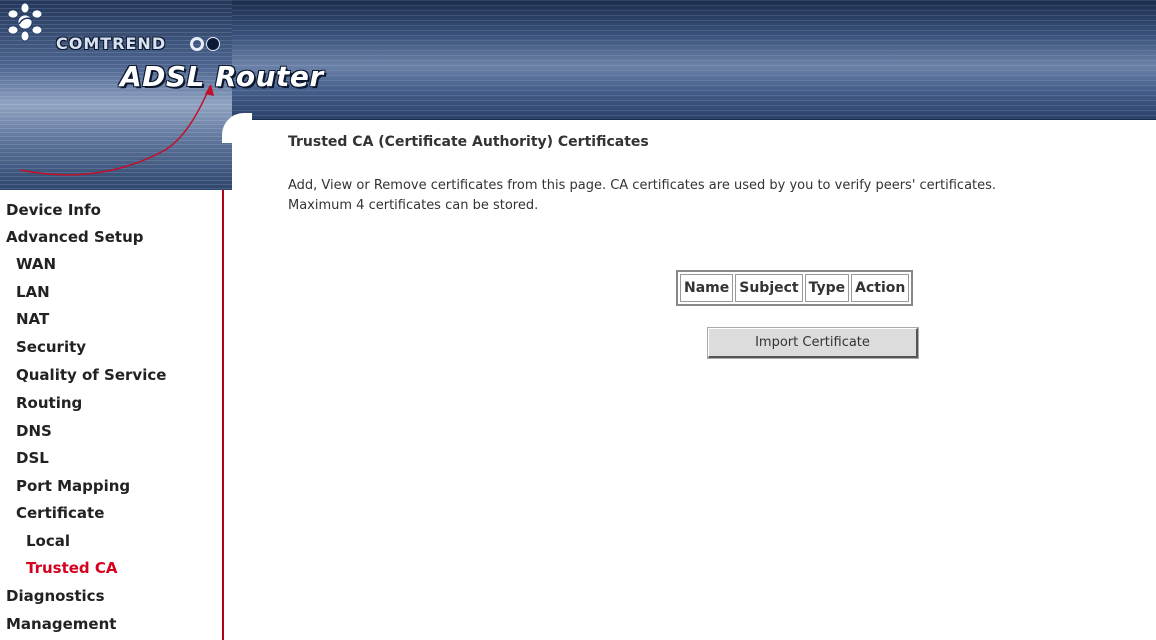 Image resolution: width=1156 pixels, height=640 pixels. I want to click on sidebar-item-security: Security, so click(51, 347).